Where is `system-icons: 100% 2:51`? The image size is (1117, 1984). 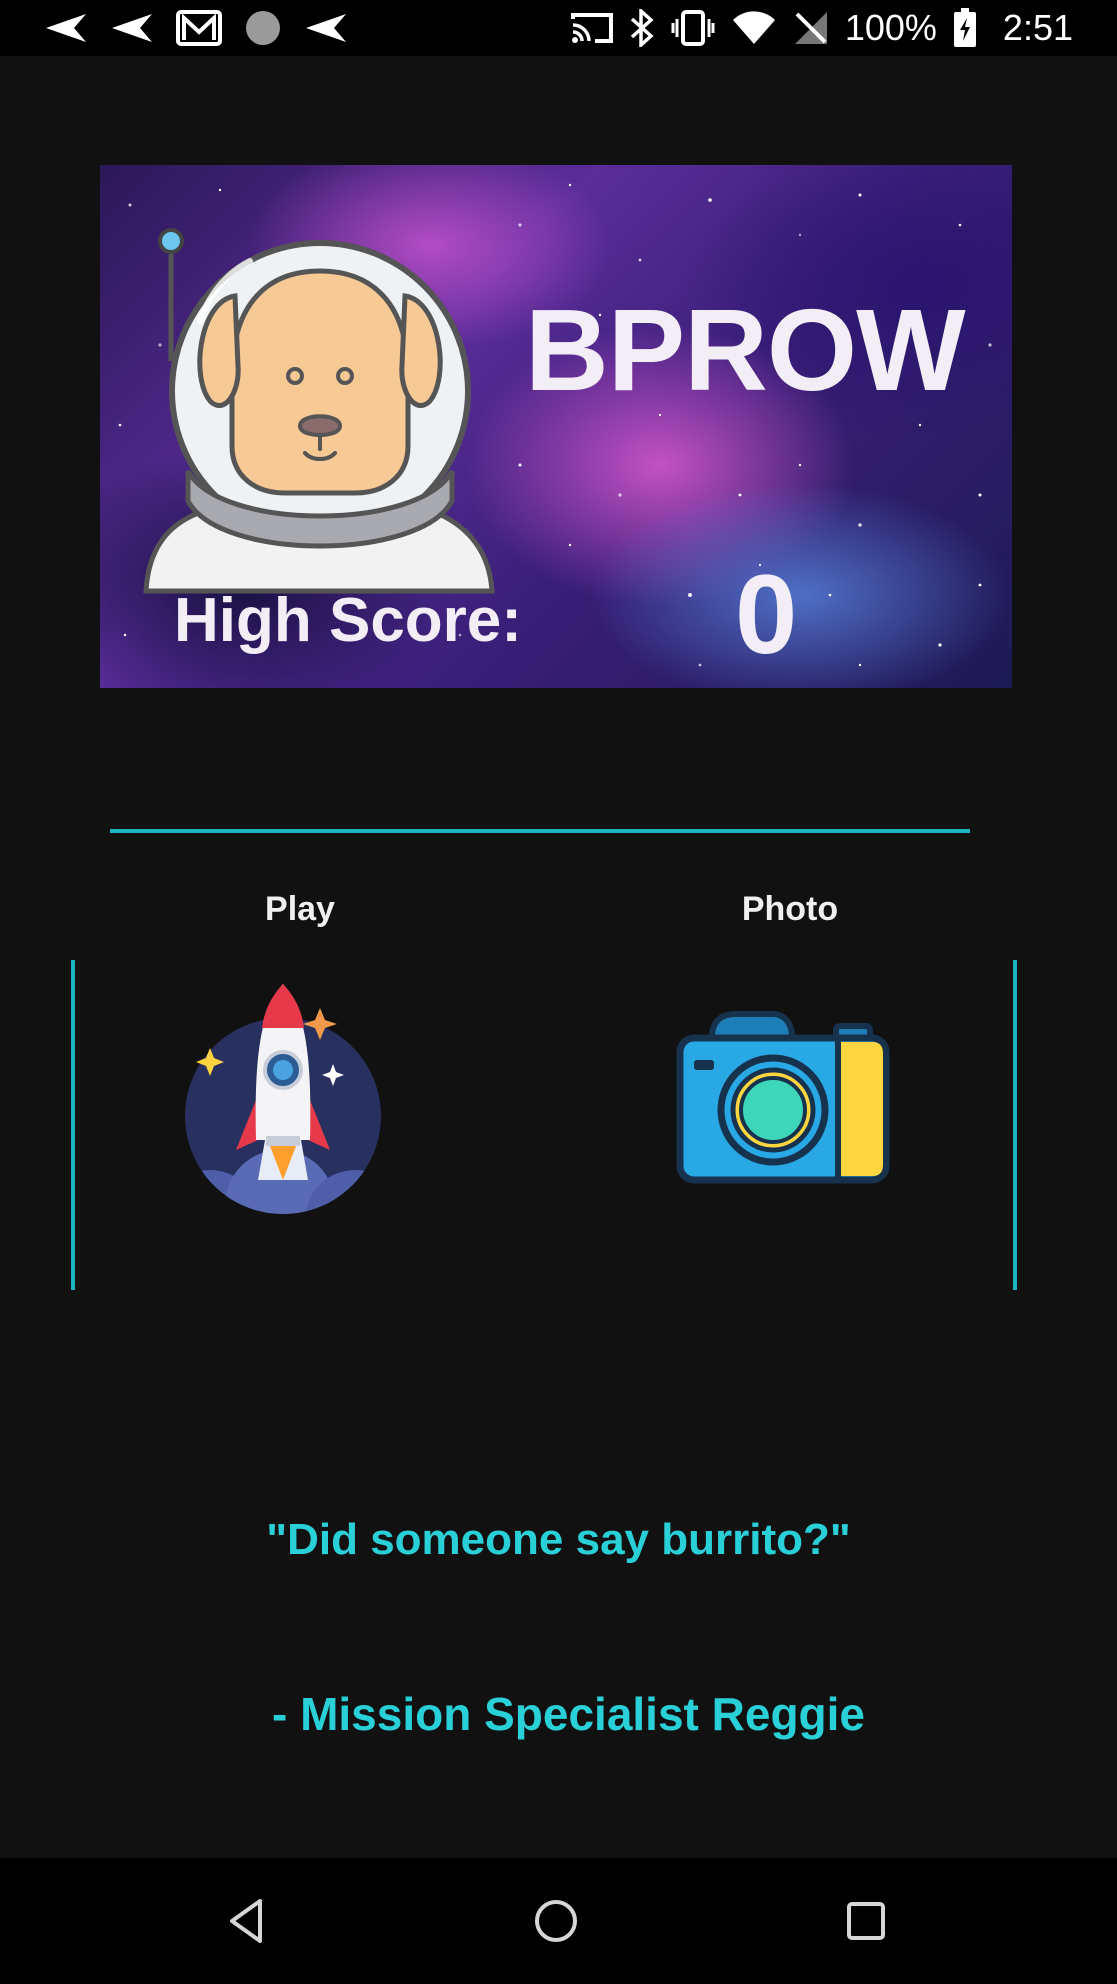
system-icons: 100% 2:51 is located at coordinates (821, 28).